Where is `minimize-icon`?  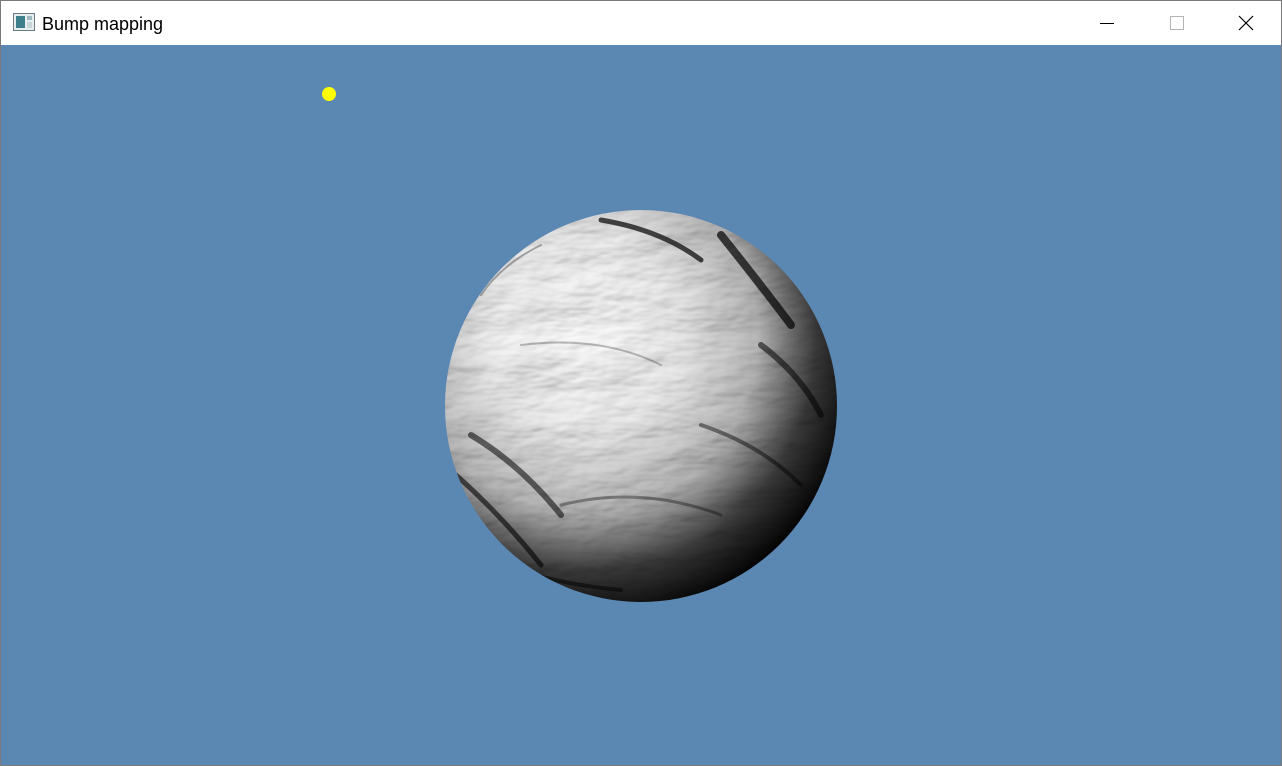
minimize-icon is located at coordinates (1107, 23).